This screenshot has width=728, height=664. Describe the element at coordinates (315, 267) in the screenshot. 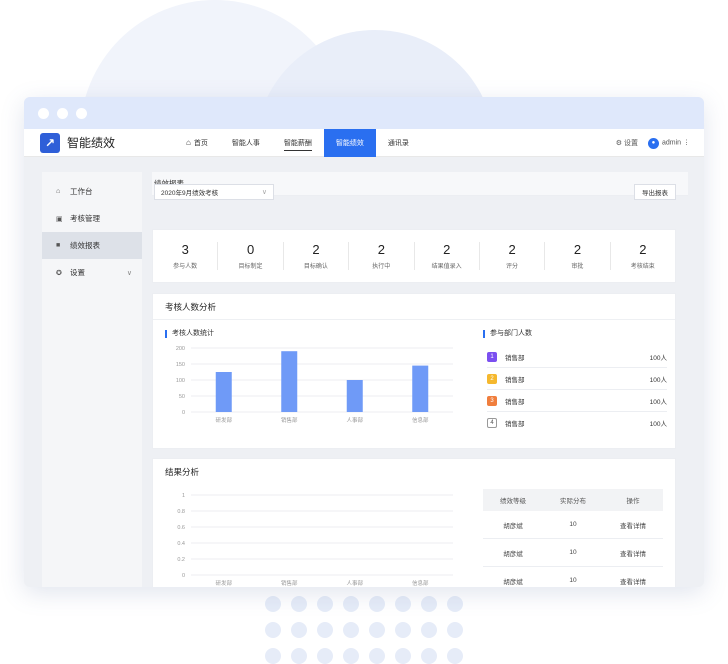

I see `stat-label: 目标确认` at that location.